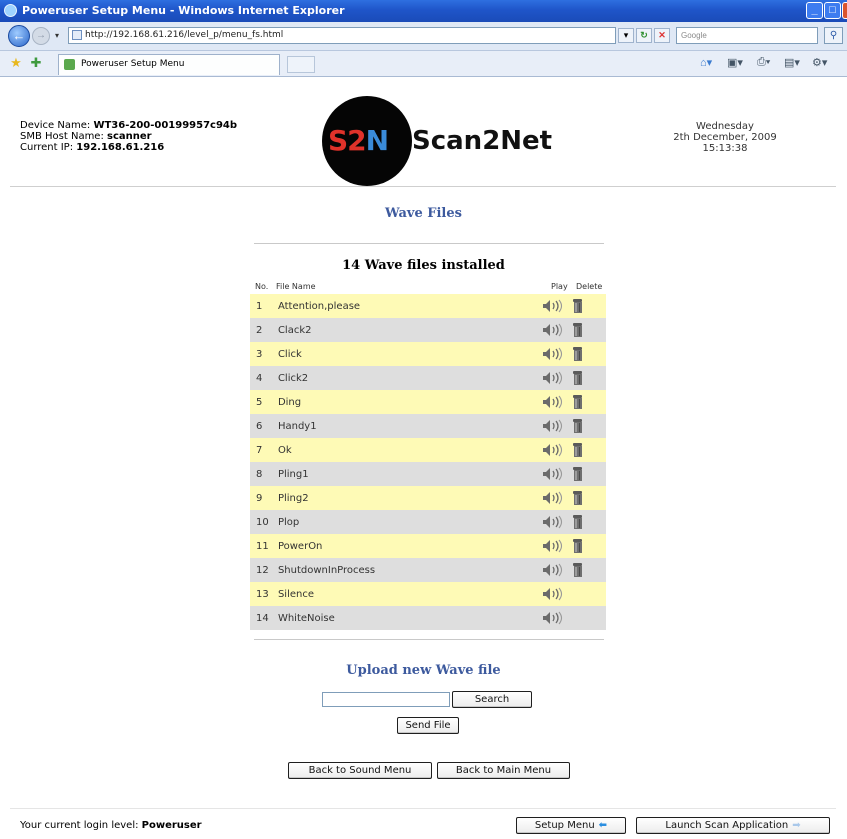 The width and height of the screenshot is (847, 839). I want to click on login-level-value: Poweruser, so click(171, 825).